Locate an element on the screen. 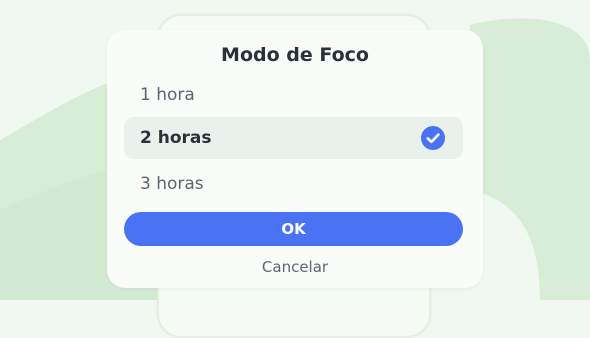 The height and width of the screenshot is (338, 590). cancel-button: Cancelar is located at coordinates (295, 267).